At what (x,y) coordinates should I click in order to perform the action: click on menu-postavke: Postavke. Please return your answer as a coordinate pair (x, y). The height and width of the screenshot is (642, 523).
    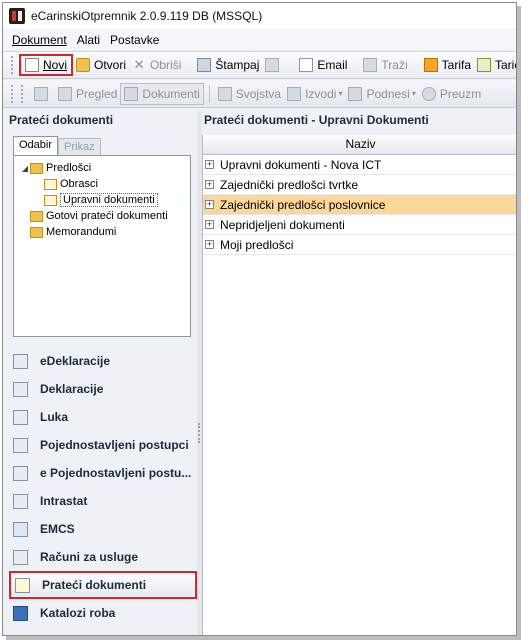
    Looking at the image, I should click on (134, 40).